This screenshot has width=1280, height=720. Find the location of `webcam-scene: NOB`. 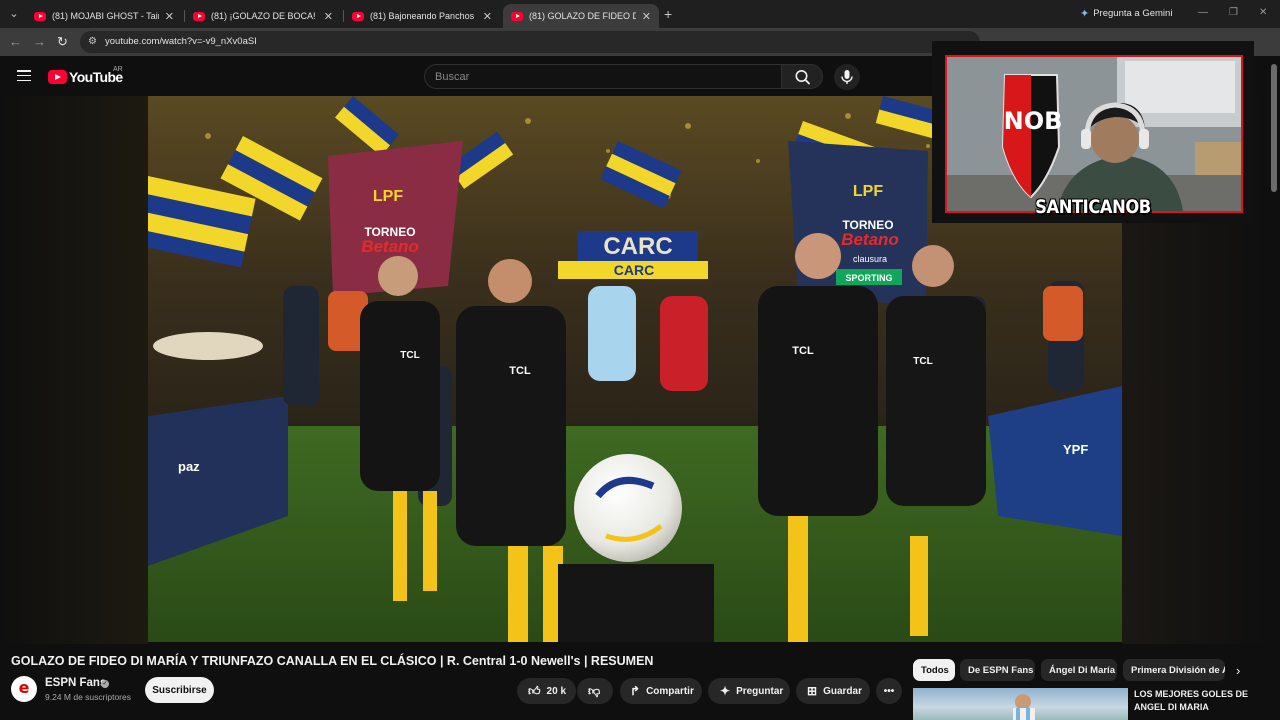

webcam-scene: NOB is located at coordinates (1094, 134).